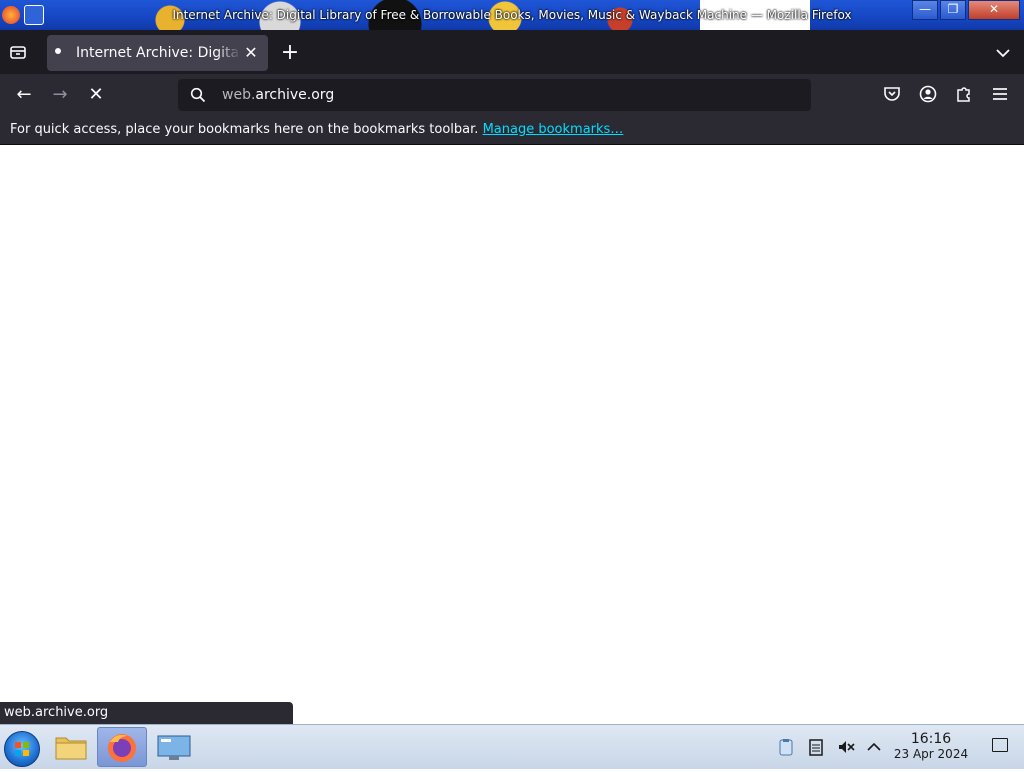  I want to click on menu-icon, so click(1000, 94).